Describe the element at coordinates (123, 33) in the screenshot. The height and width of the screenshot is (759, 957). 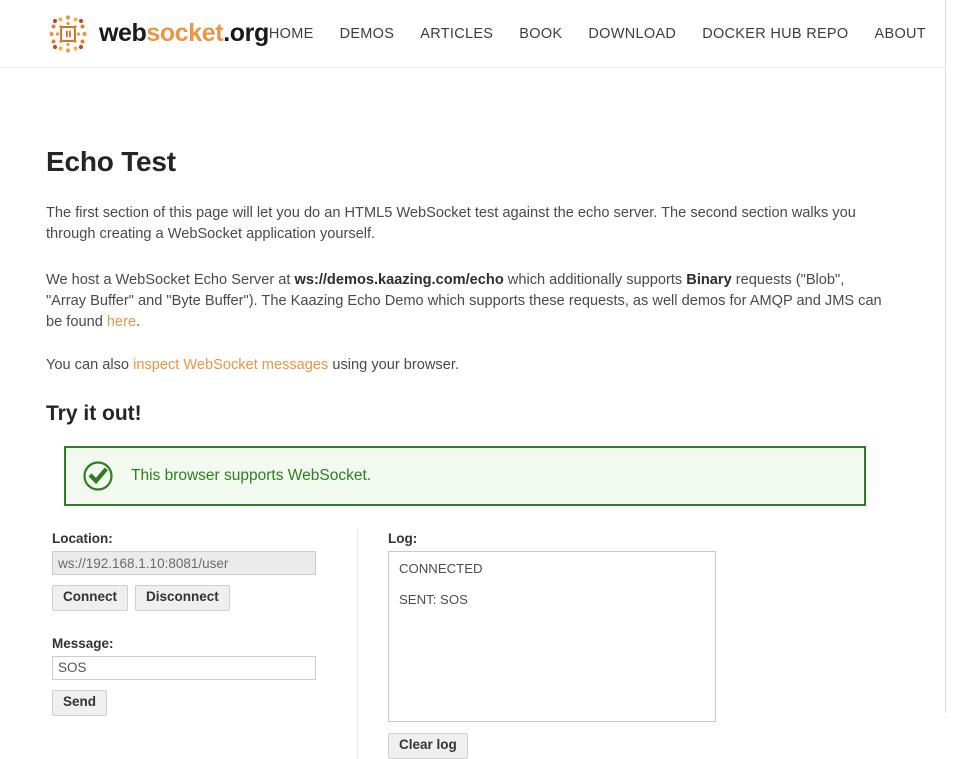
I see `logo-text-web: web` at that location.